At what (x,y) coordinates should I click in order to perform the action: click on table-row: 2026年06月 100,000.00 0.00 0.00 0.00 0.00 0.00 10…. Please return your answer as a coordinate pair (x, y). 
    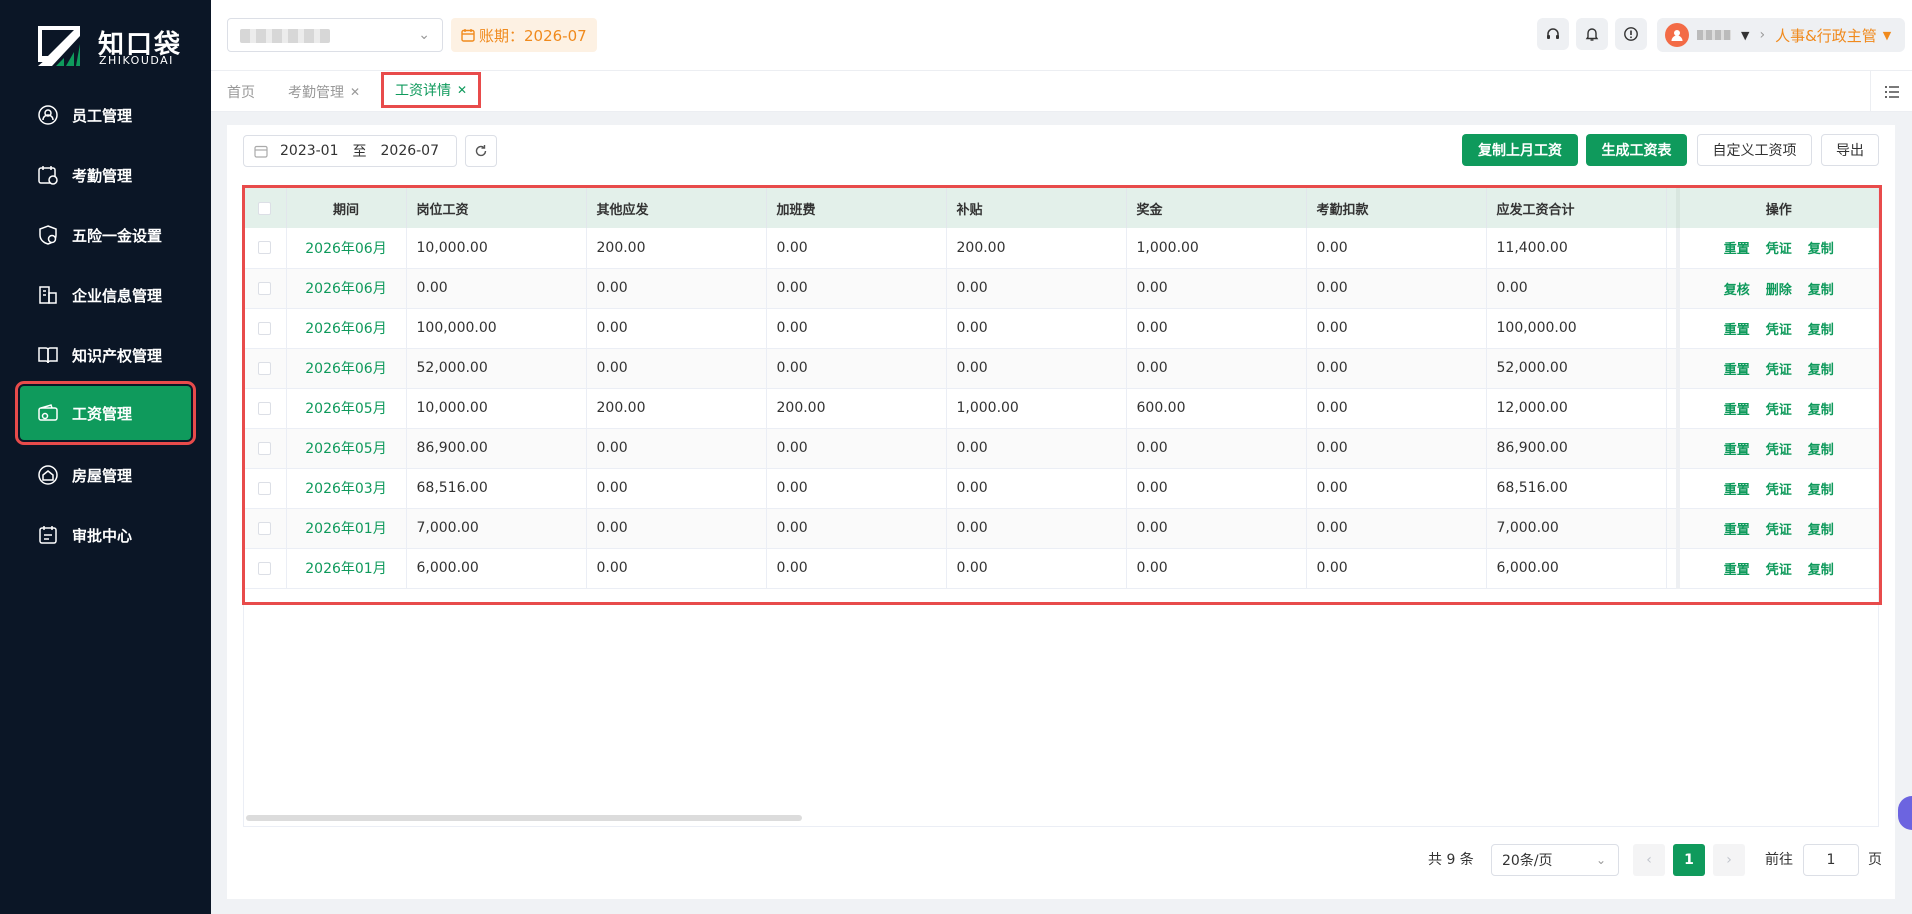
    Looking at the image, I should click on (1061, 328).